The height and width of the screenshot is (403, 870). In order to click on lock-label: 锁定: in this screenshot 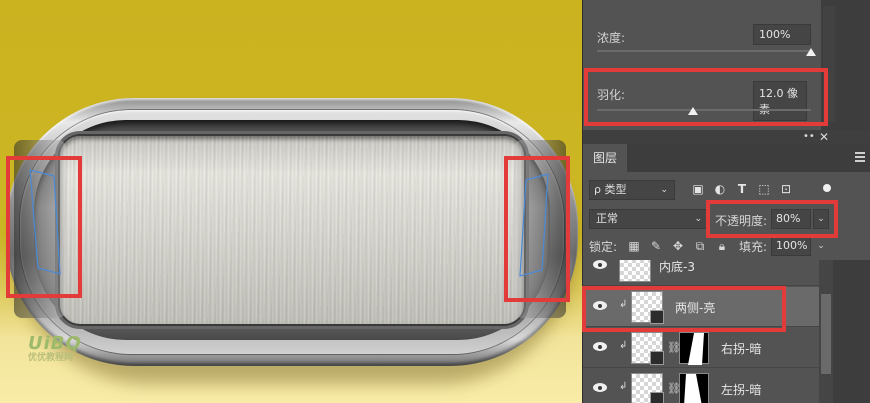, I will do `click(603, 247)`.